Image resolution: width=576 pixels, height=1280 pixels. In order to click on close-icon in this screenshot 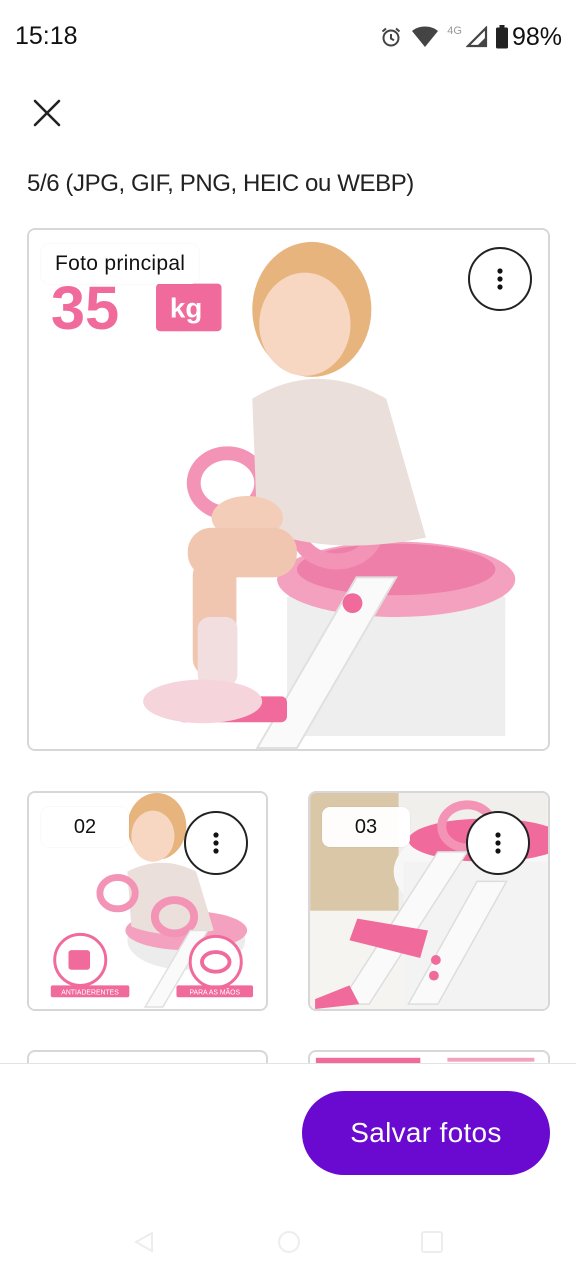, I will do `click(47, 113)`.